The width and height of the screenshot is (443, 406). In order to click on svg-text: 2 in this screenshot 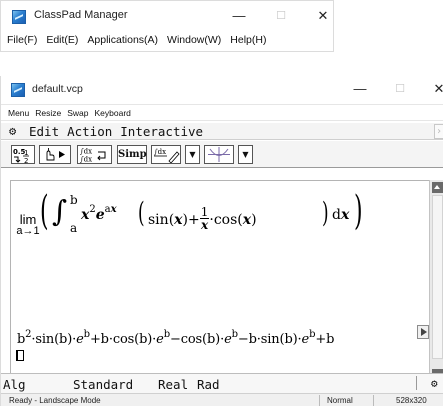, I will do `click(26, 160)`.